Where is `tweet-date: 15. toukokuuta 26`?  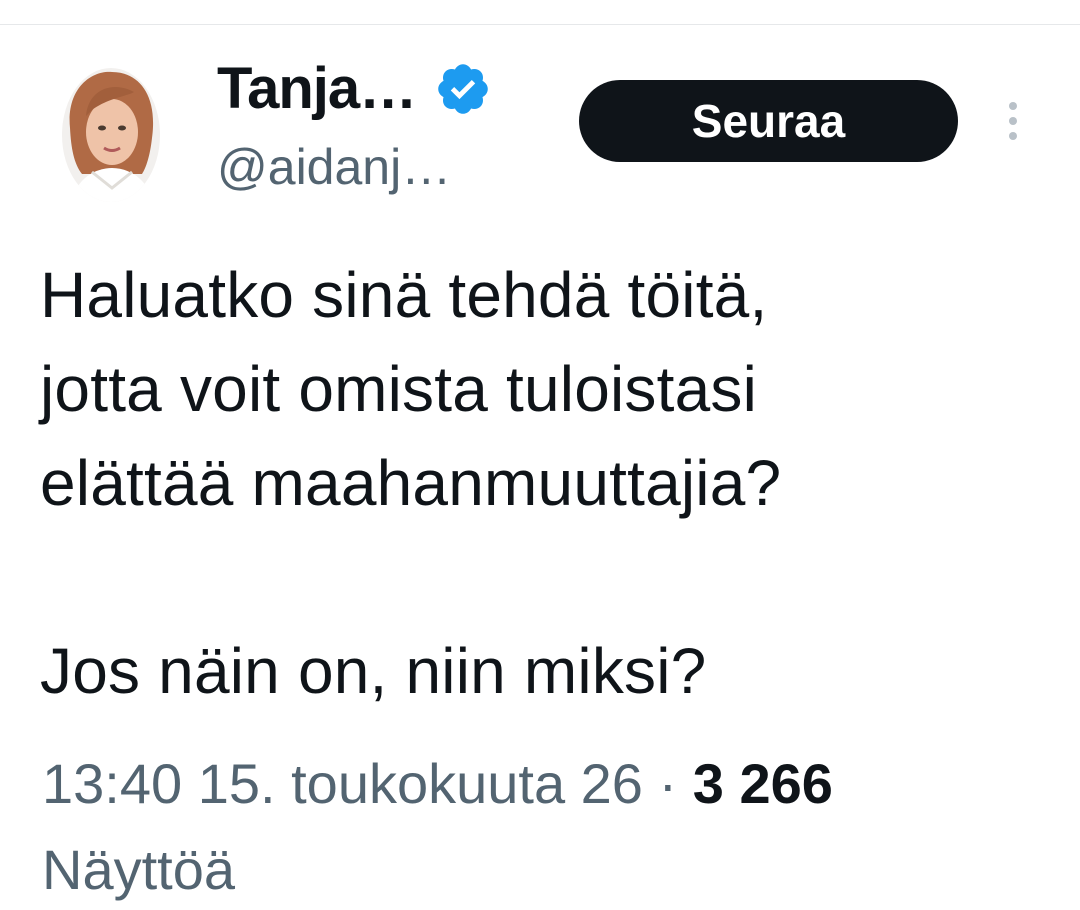
tweet-date: 15. toukokuuta 26 is located at coordinates (420, 783).